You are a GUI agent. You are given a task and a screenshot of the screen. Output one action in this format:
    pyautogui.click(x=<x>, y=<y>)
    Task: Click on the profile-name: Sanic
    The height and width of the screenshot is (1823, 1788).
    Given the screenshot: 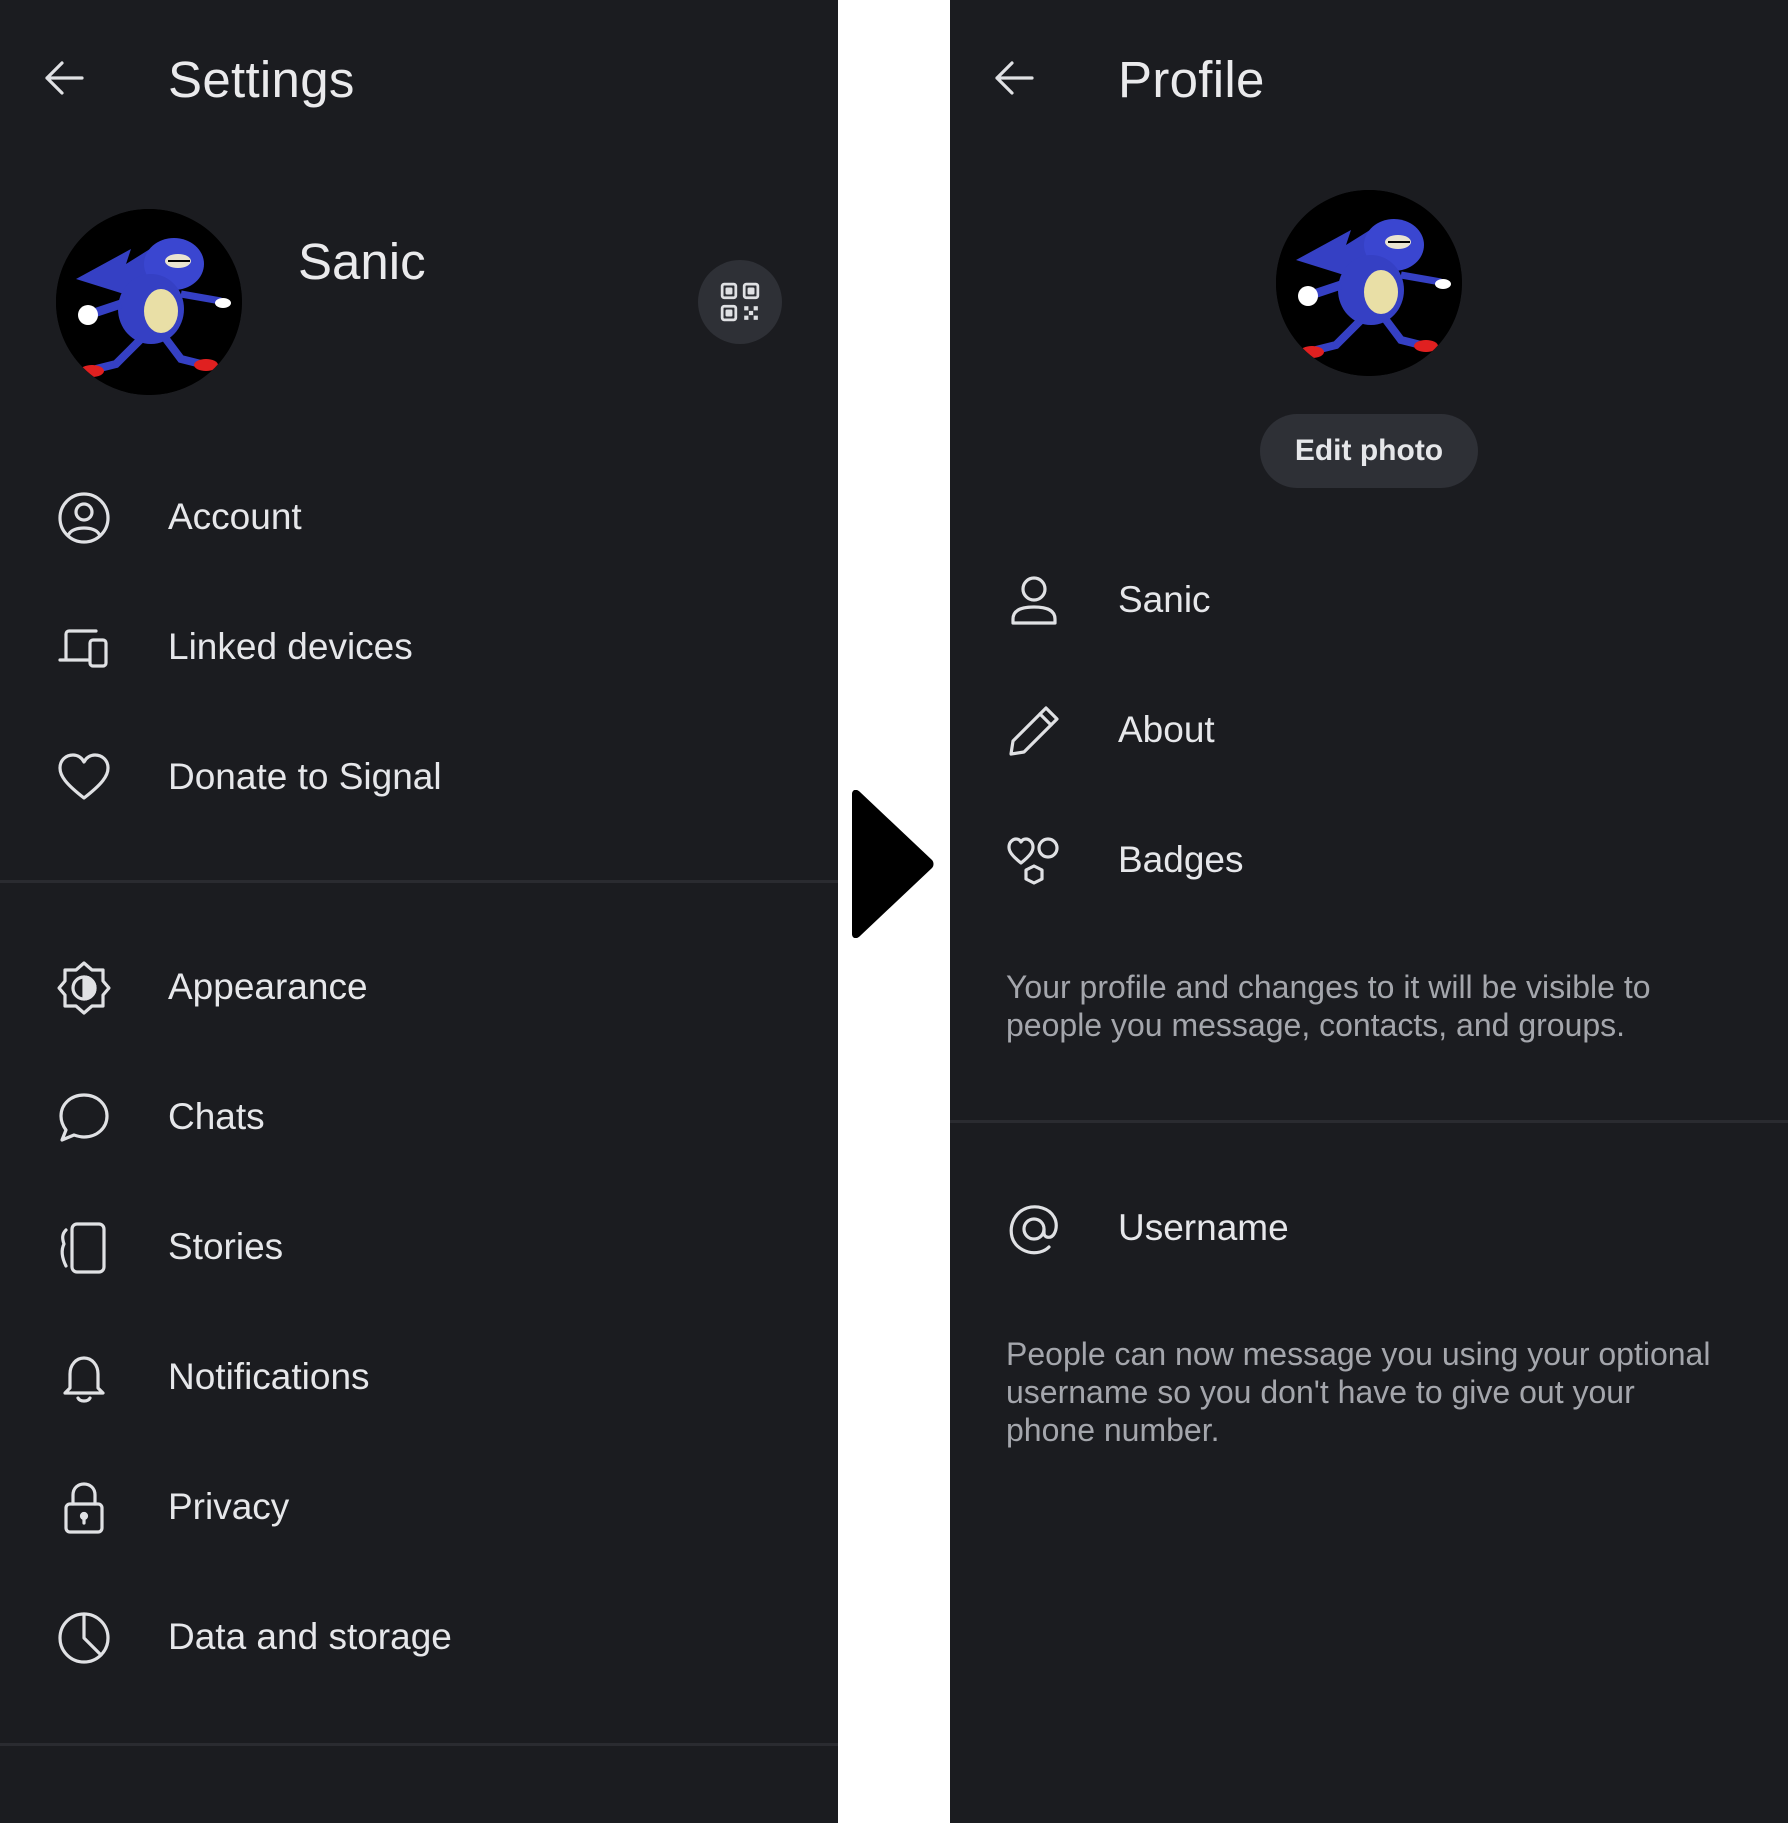 What is the action you would take?
    pyautogui.click(x=362, y=261)
    